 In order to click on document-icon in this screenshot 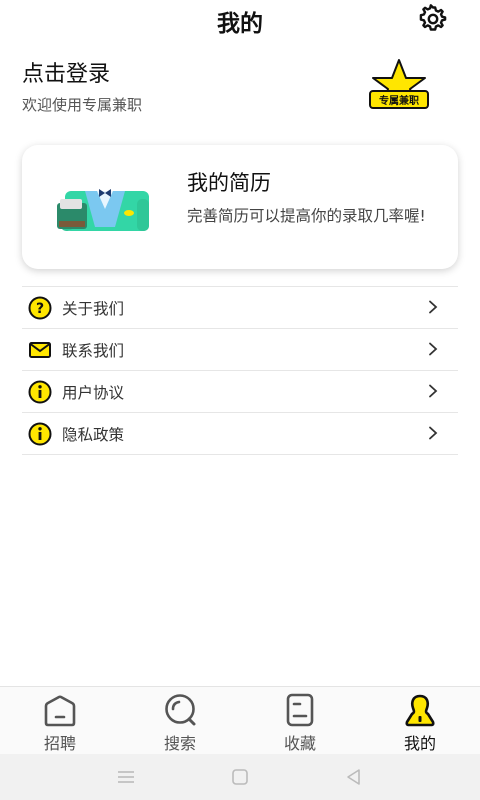, I will do `click(300, 710)`.